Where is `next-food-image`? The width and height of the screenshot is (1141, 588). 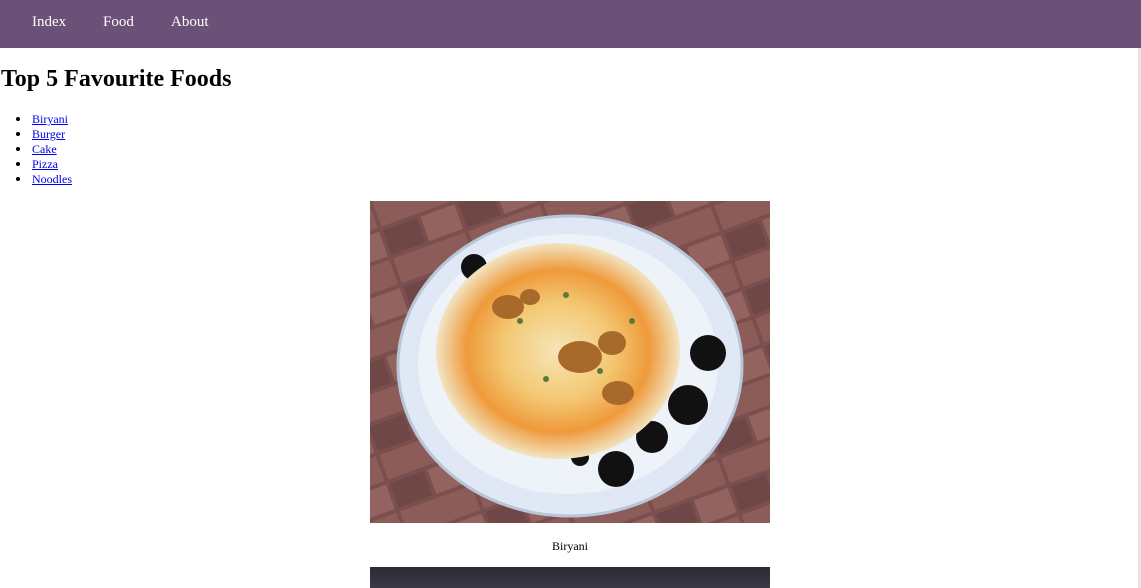 next-food-image is located at coordinates (570, 577).